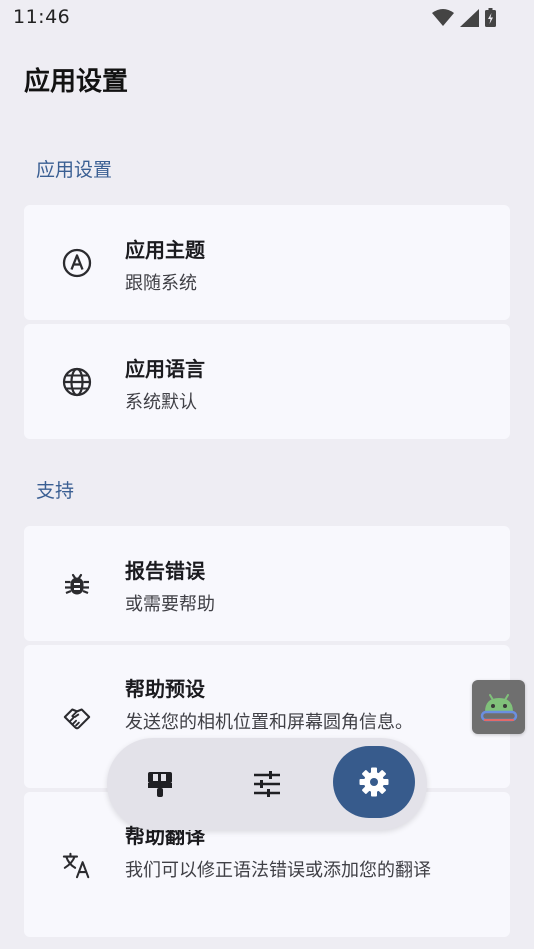  I want to click on signal-icon, so click(469, 17).